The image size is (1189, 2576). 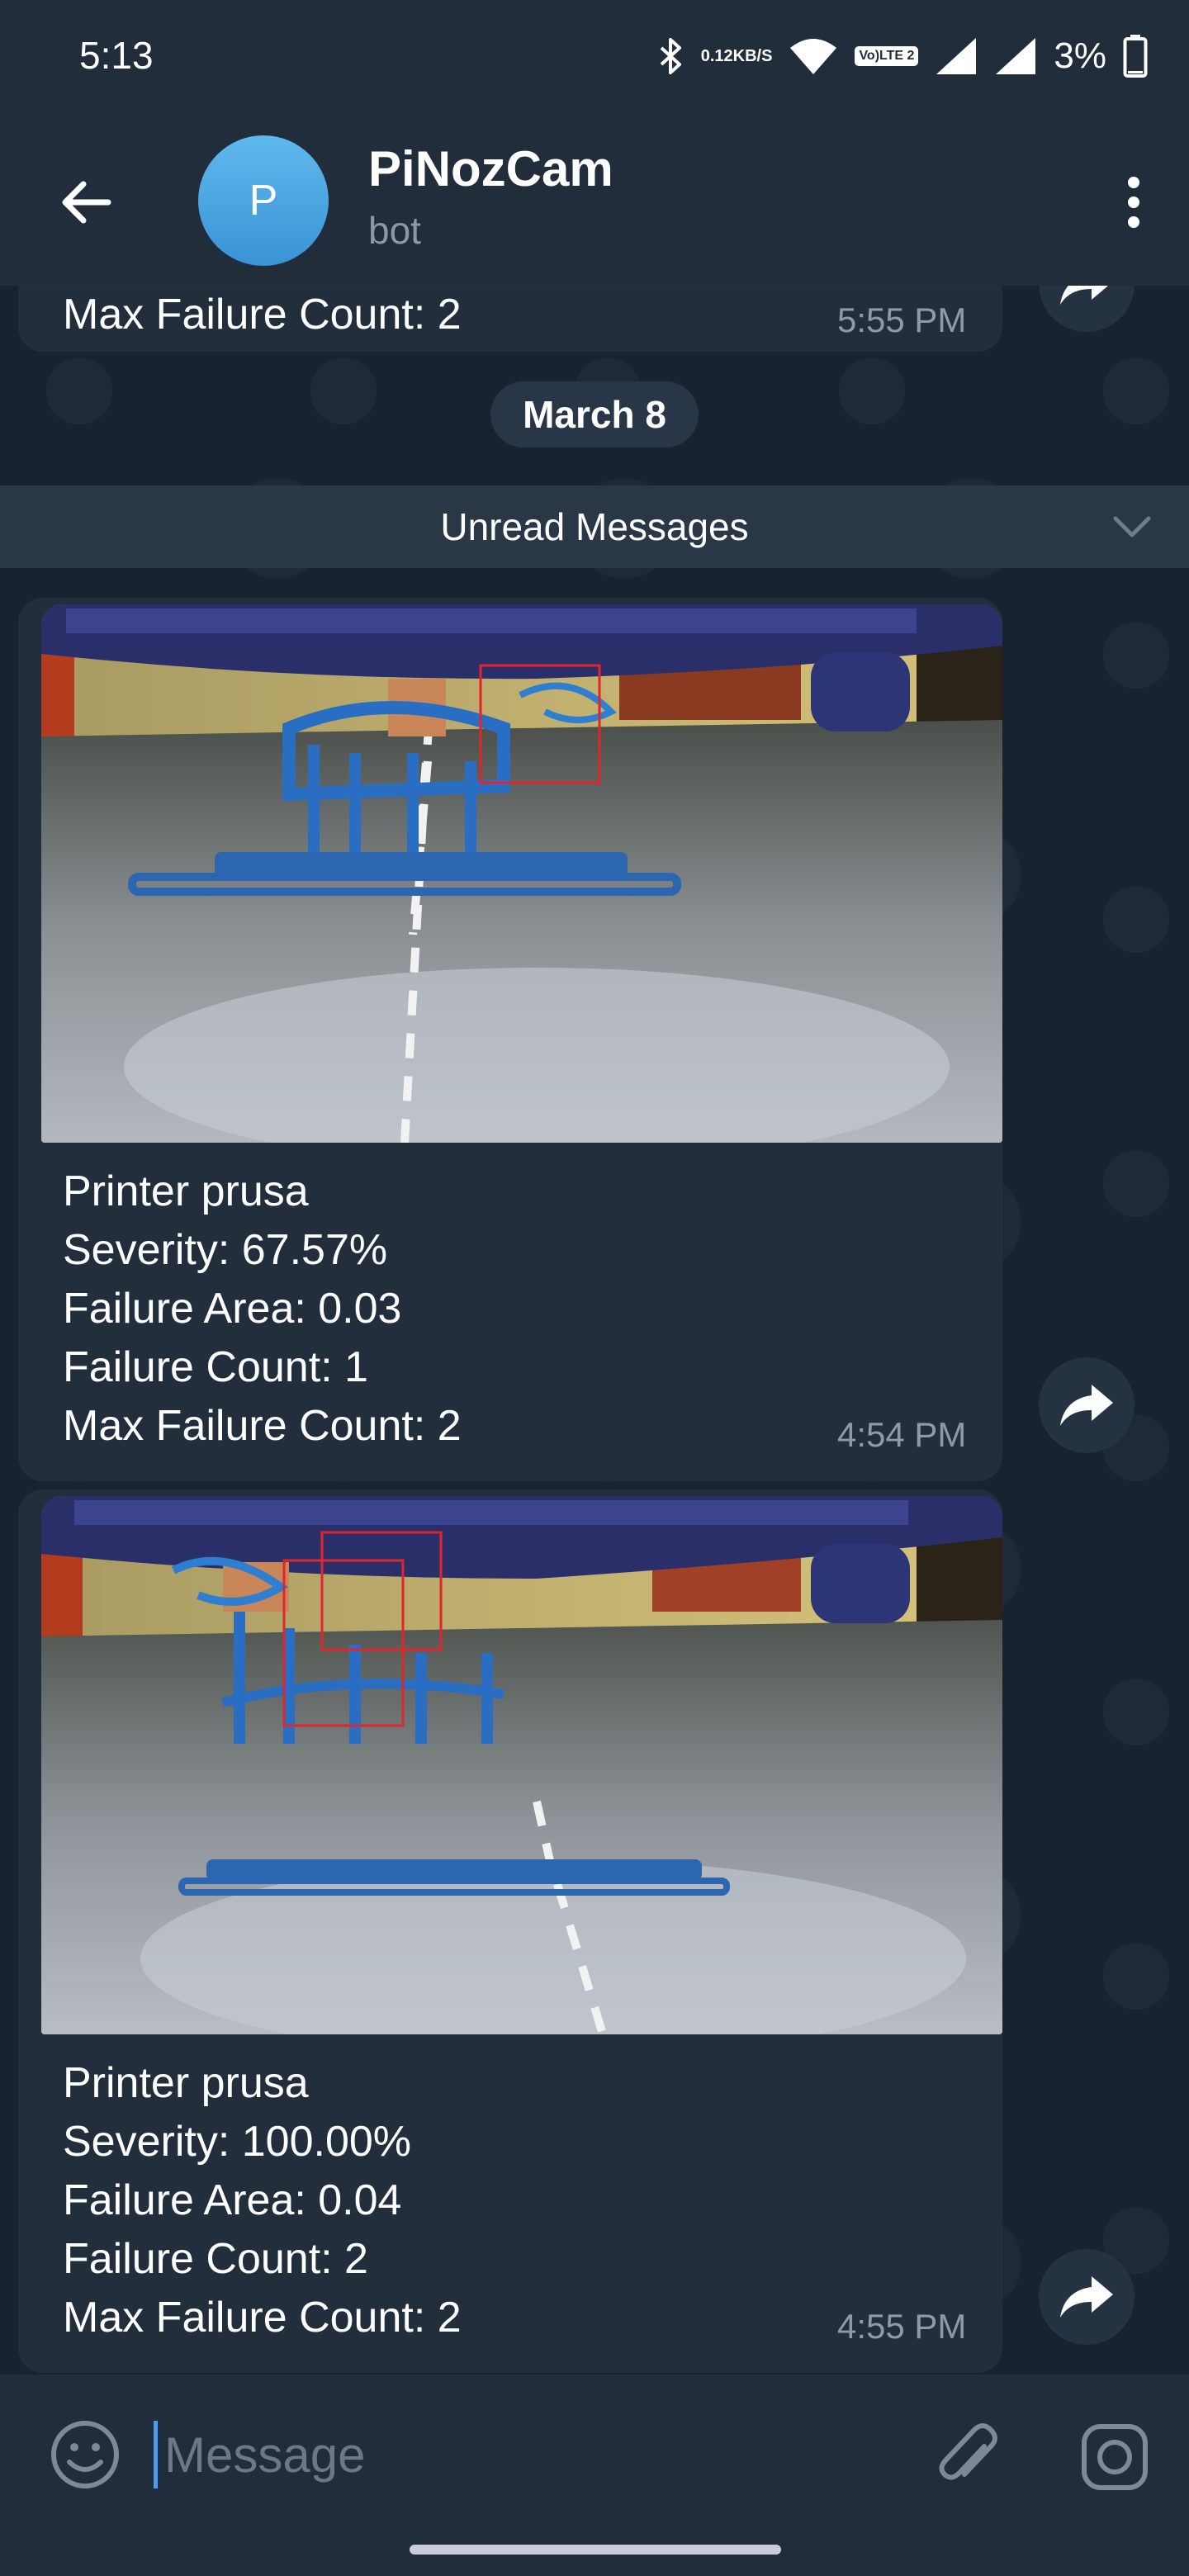 What do you see at coordinates (237, 2142) in the screenshot?
I see `message-text-line: Severity: 100.00%` at bounding box center [237, 2142].